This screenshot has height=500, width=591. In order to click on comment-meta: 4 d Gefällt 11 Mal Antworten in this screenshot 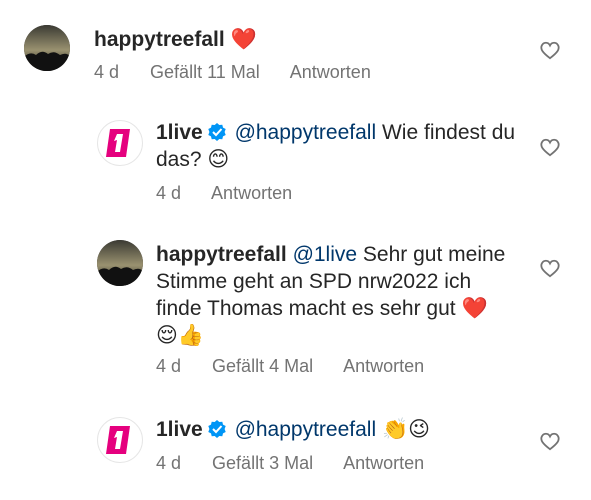, I will do `click(245, 72)`.